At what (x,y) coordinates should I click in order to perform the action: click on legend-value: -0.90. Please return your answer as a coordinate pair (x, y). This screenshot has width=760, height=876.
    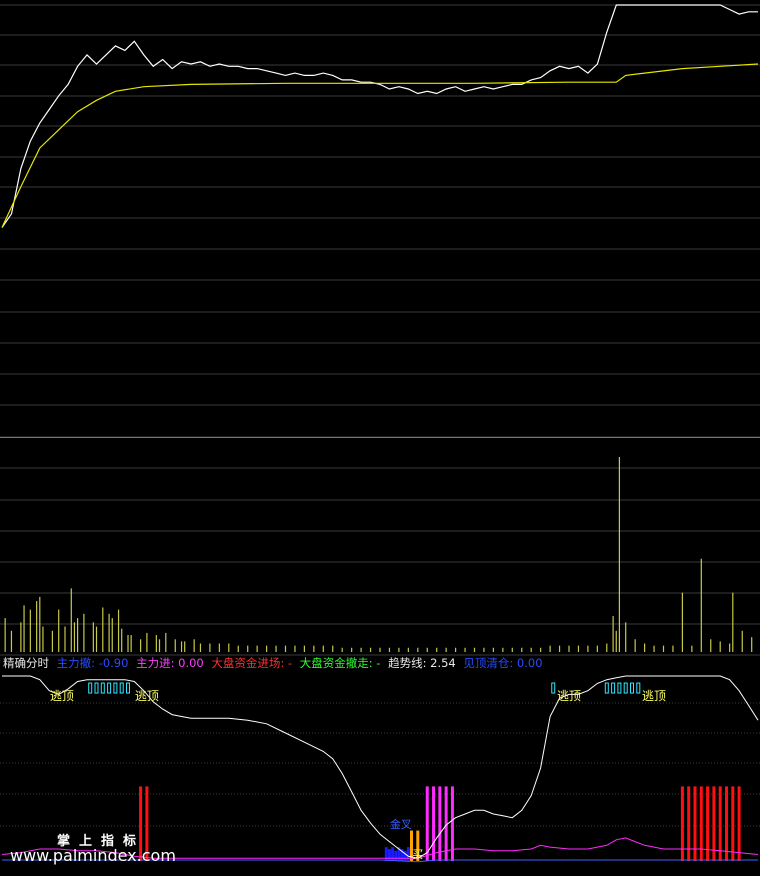
    Looking at the image, I should click on (113, 663).